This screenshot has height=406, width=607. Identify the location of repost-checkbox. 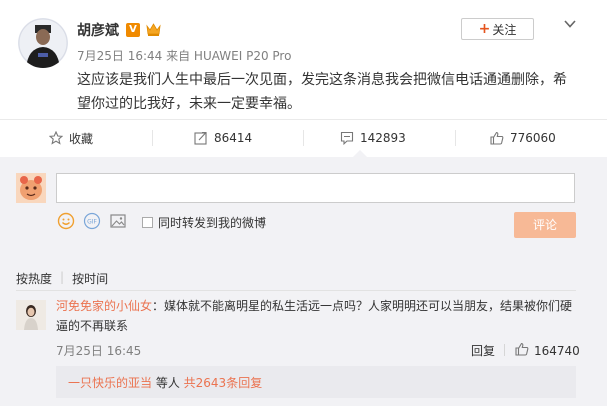
(147, 222).